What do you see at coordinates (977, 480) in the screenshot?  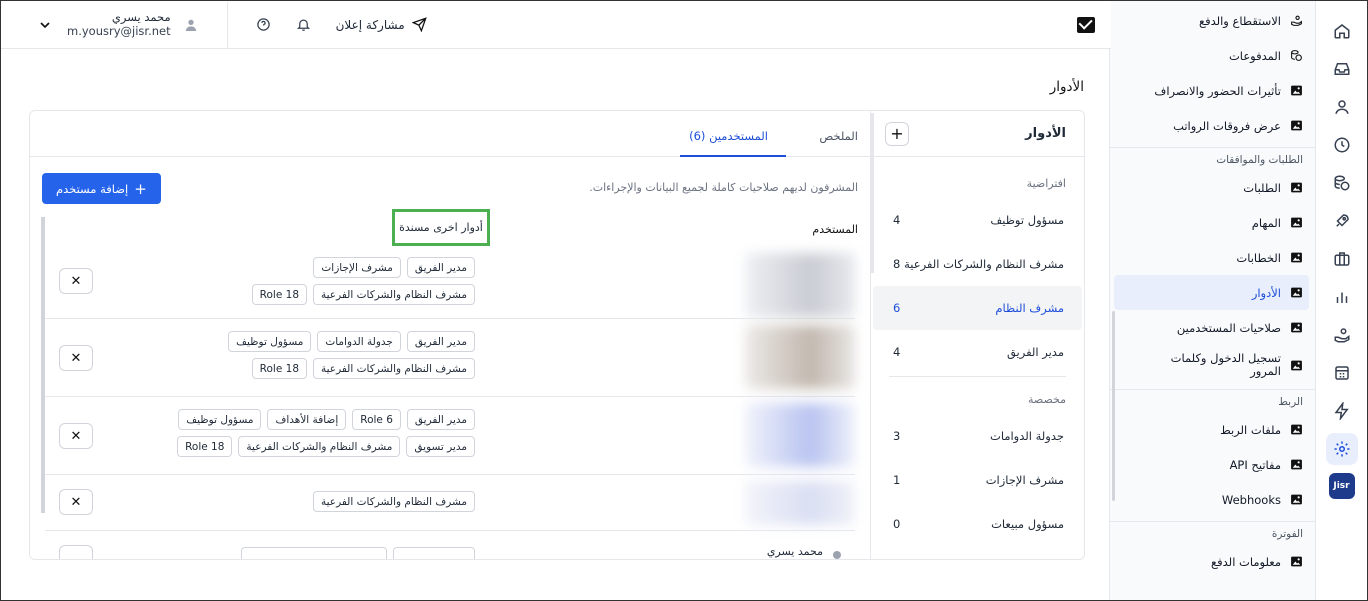 I see `role-item: مشرف الإجازات 1` at bounding box center [977, 480].